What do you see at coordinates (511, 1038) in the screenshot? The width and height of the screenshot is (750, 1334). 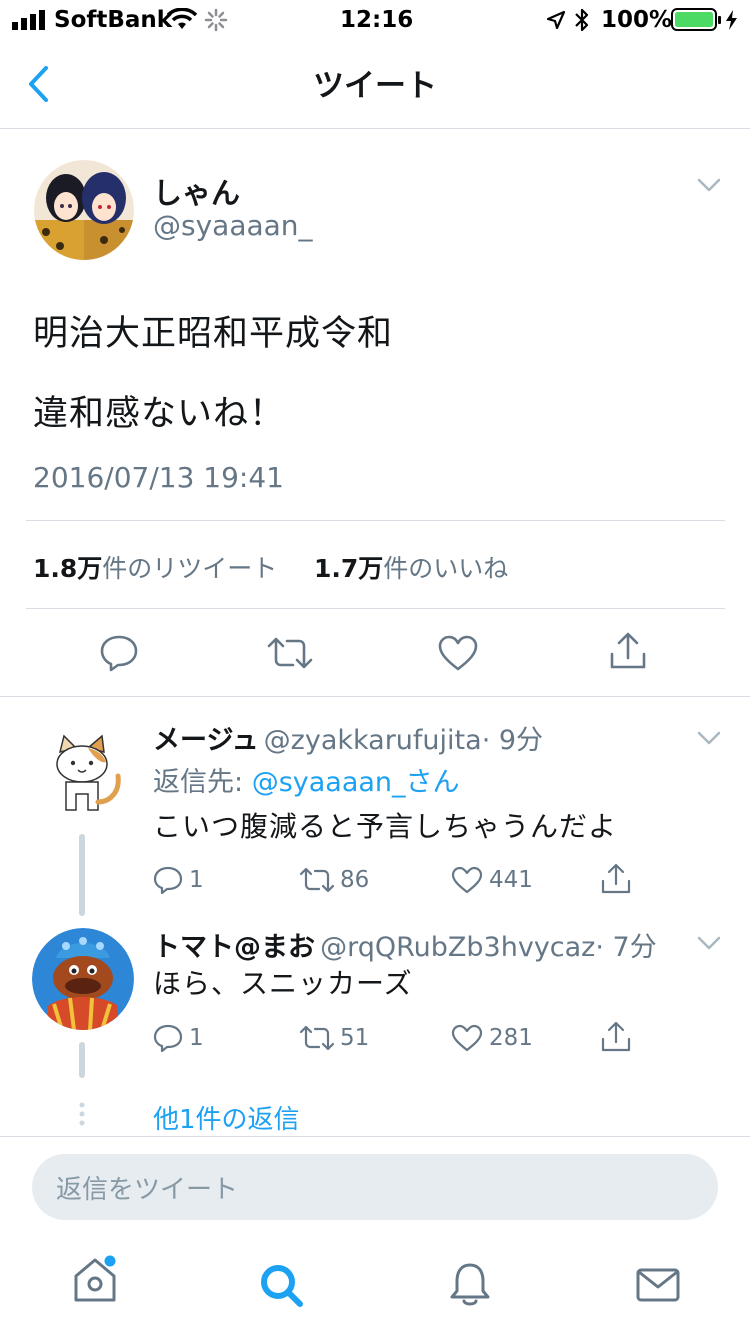 I see `reply-2-like-count: 281` at bounding box center [511, 1038].